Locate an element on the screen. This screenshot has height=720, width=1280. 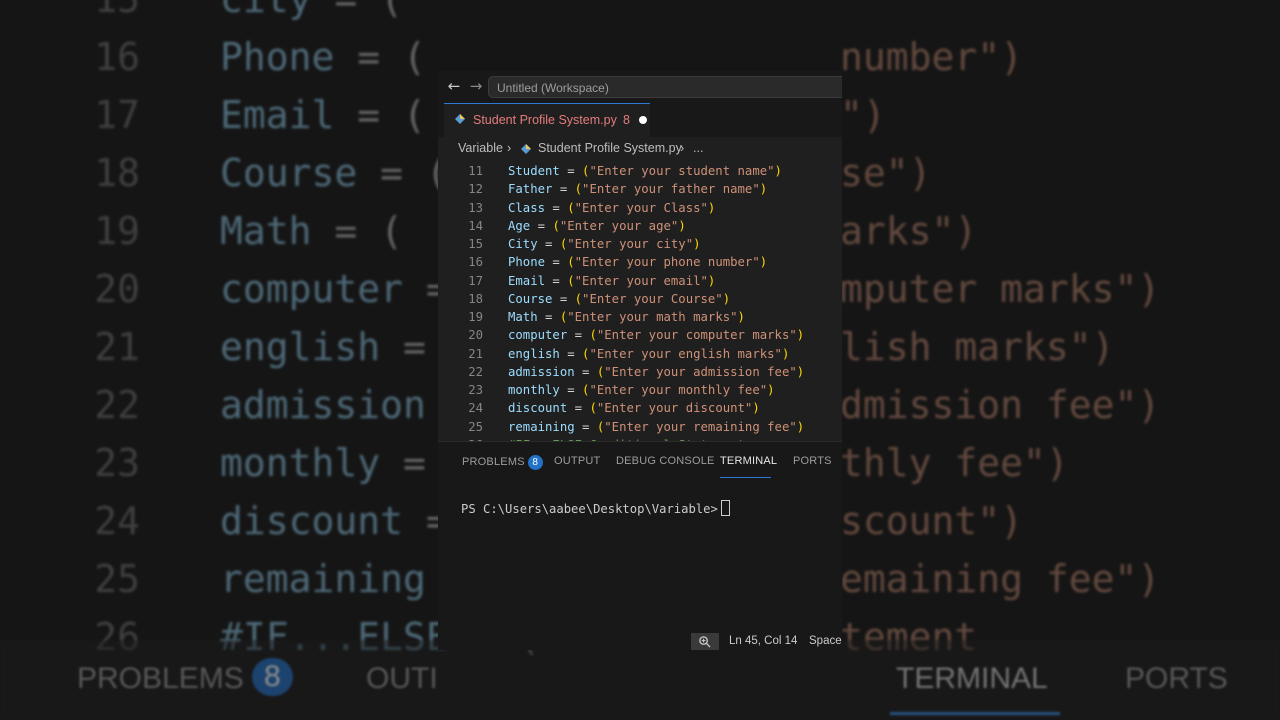
line-number: 12 is located at coordinates (475, 189).